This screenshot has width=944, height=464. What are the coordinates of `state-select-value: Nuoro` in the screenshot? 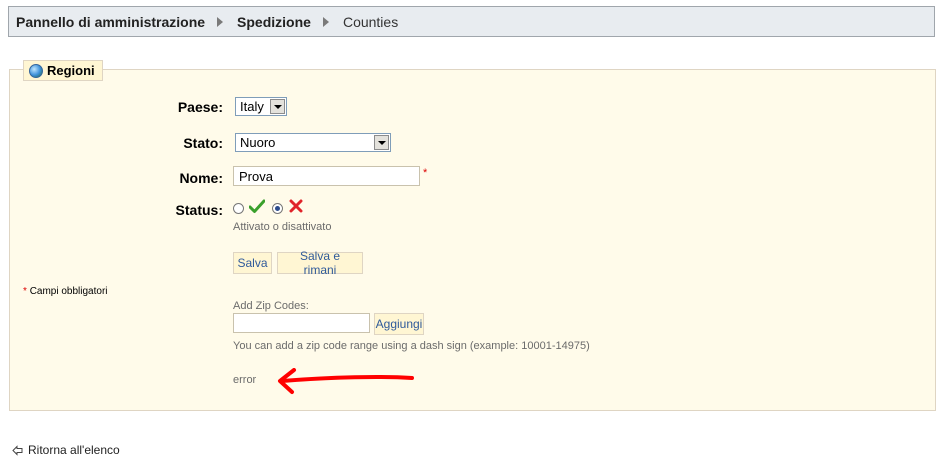 It's located at (258, 142).